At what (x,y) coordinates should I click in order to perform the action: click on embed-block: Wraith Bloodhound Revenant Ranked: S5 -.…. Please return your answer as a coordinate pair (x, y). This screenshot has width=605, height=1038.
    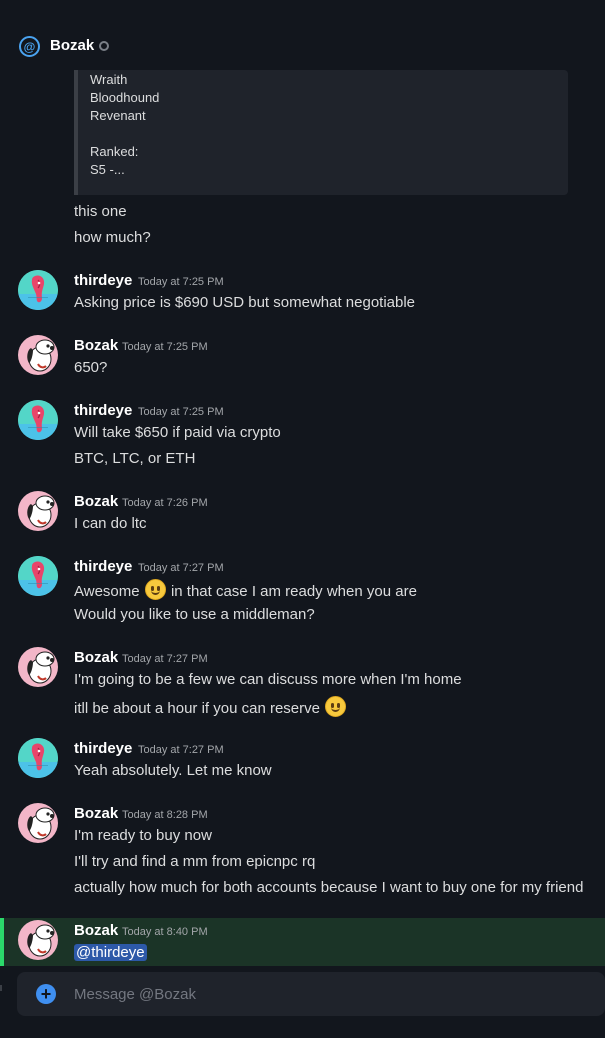
    Looking at the image, I should click on (321, 132).